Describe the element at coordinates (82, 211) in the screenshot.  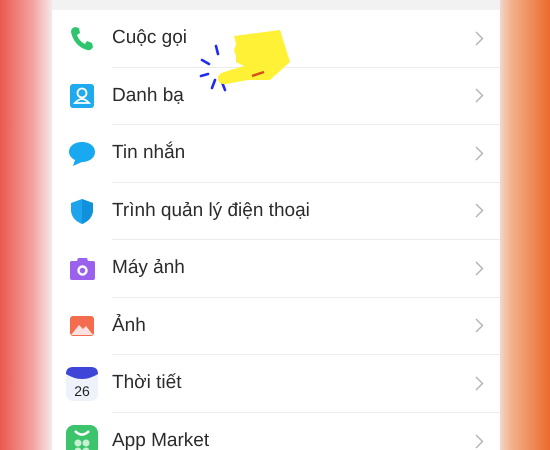
I see `shield-icon` at that location.